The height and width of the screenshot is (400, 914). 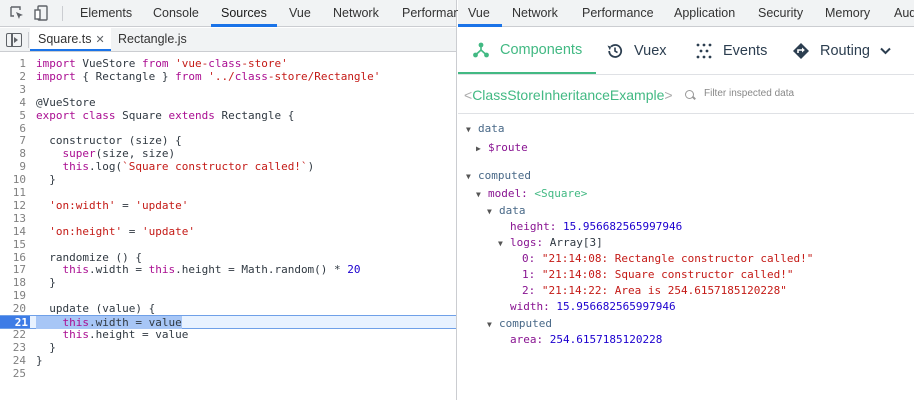 I want to click on search-icon, so click(x=689, y=94).